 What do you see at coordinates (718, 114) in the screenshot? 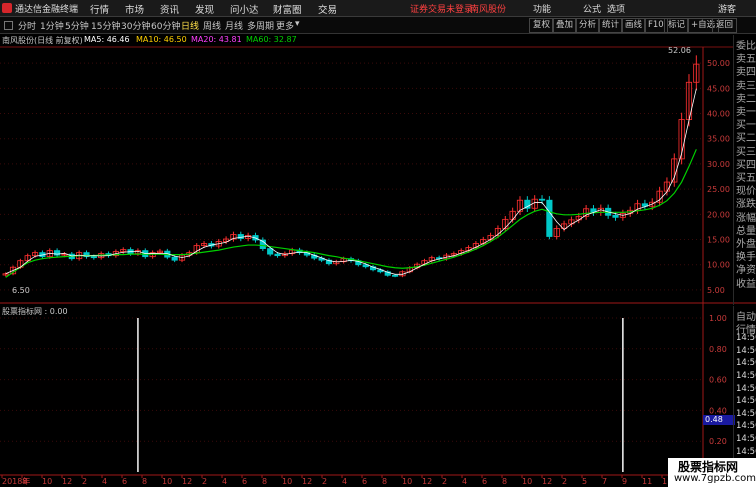
I see `price-axis-label: 40.00` at bounding box center [718, 114].